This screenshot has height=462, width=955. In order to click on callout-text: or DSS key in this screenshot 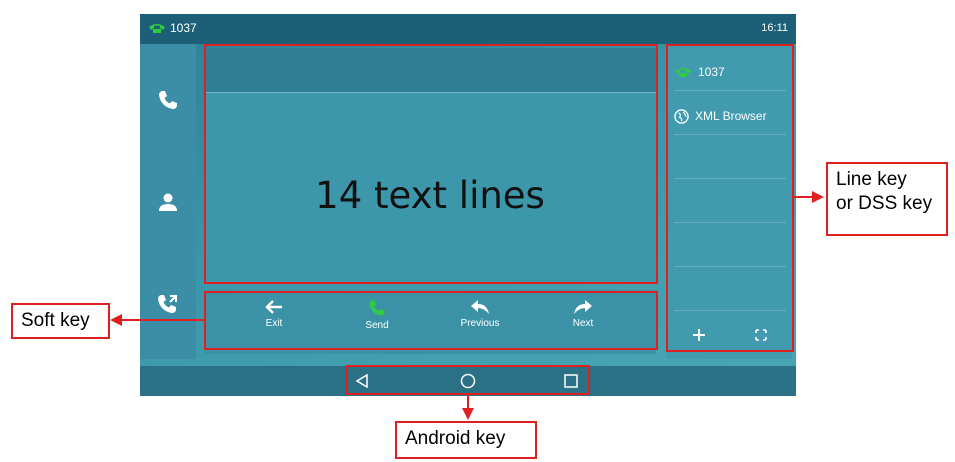, I will do `click(884, 203)`.